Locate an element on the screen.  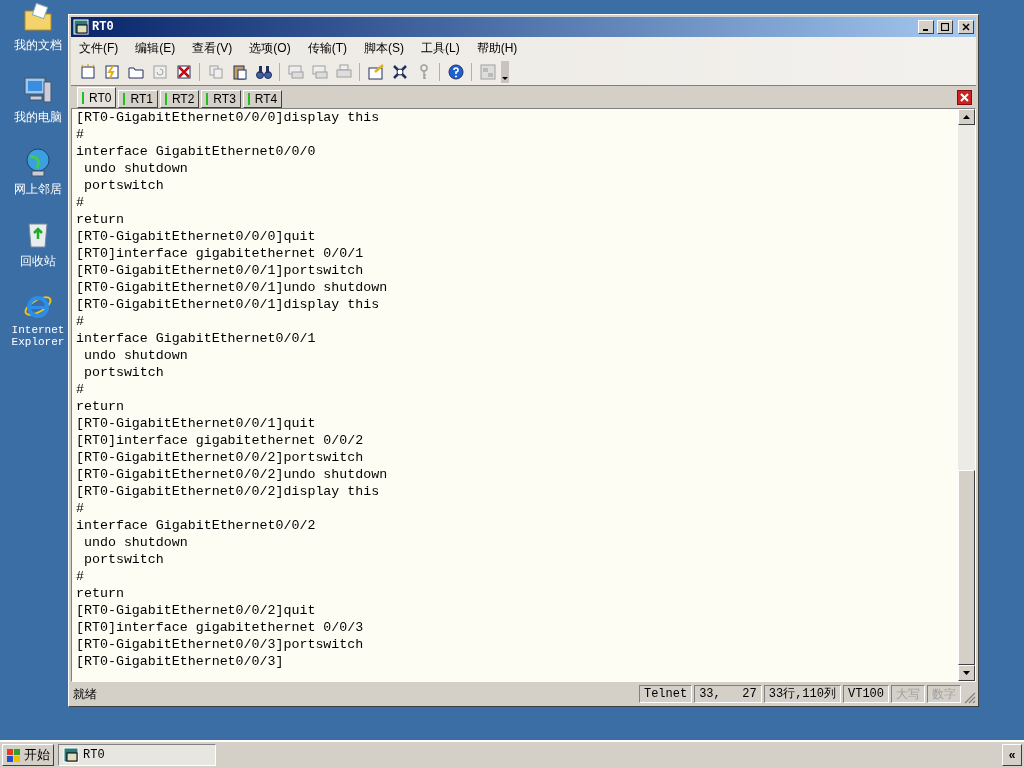
menu-item: 帮助(H) is located at coordinates (497, 47).